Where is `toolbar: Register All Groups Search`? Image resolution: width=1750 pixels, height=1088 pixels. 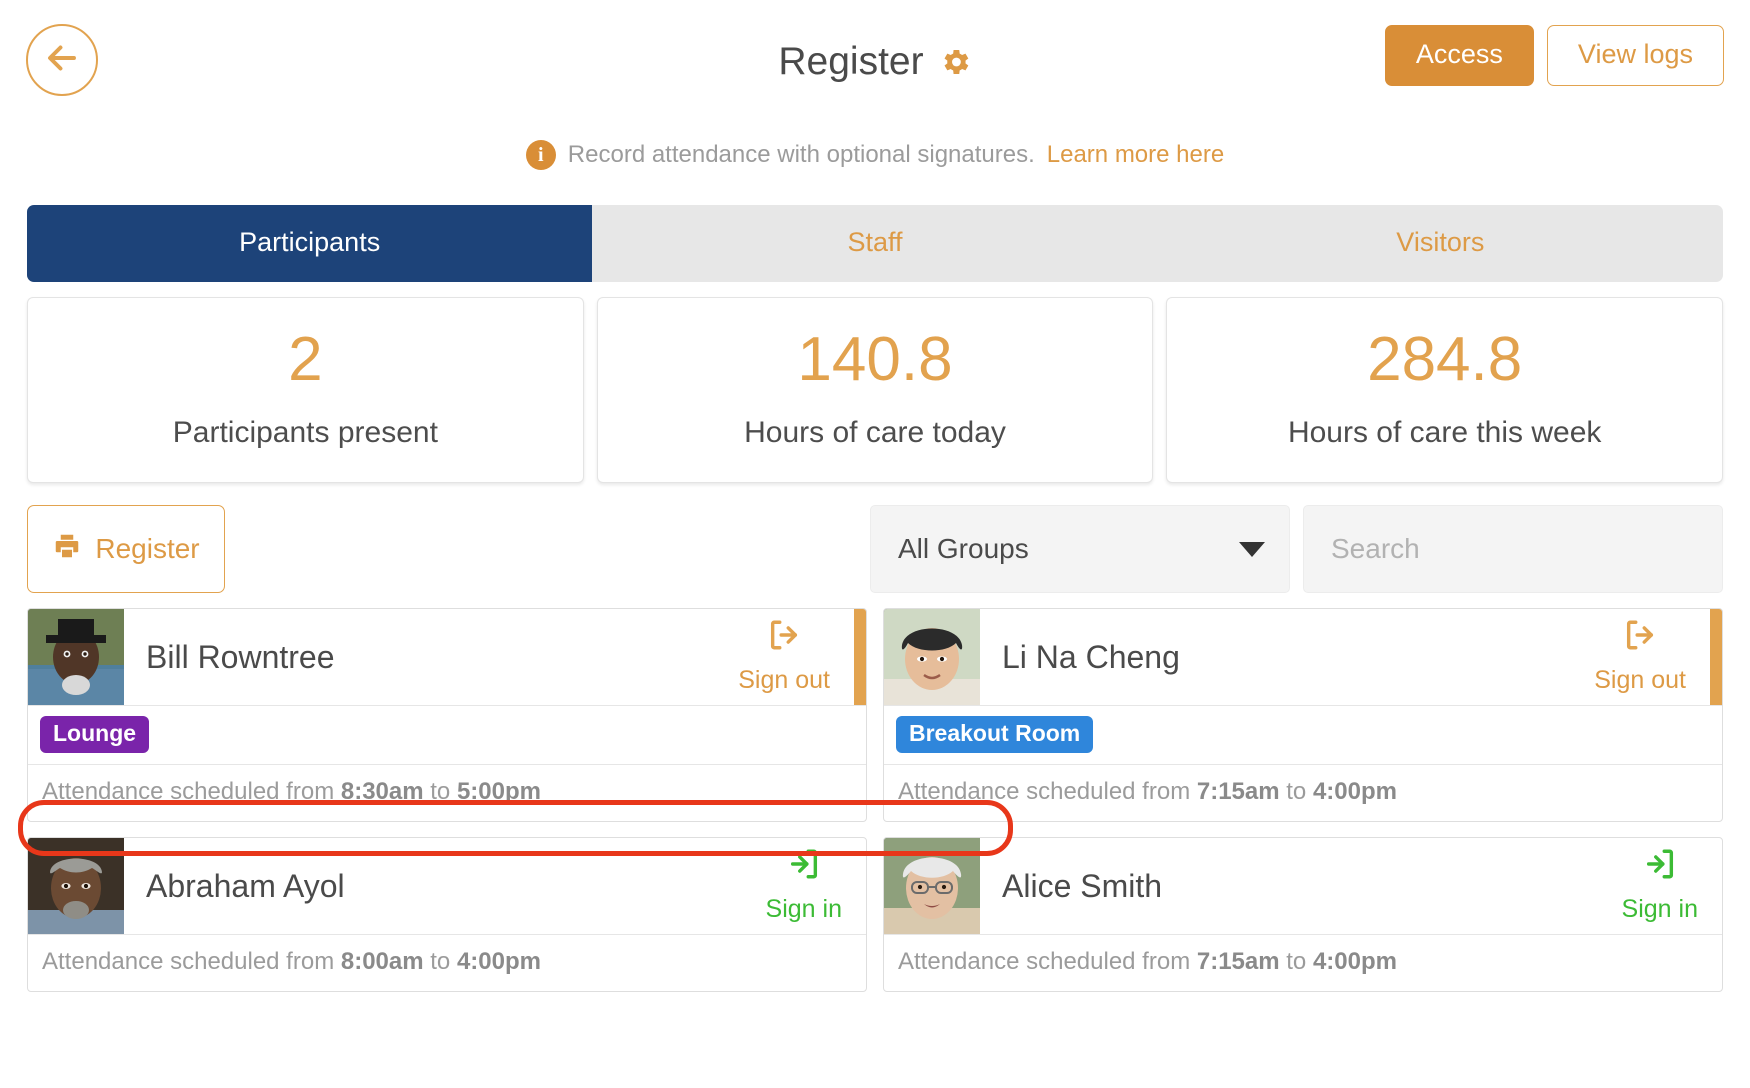
toolbar: Register All Groups Search is located at coordinates (875, 549).